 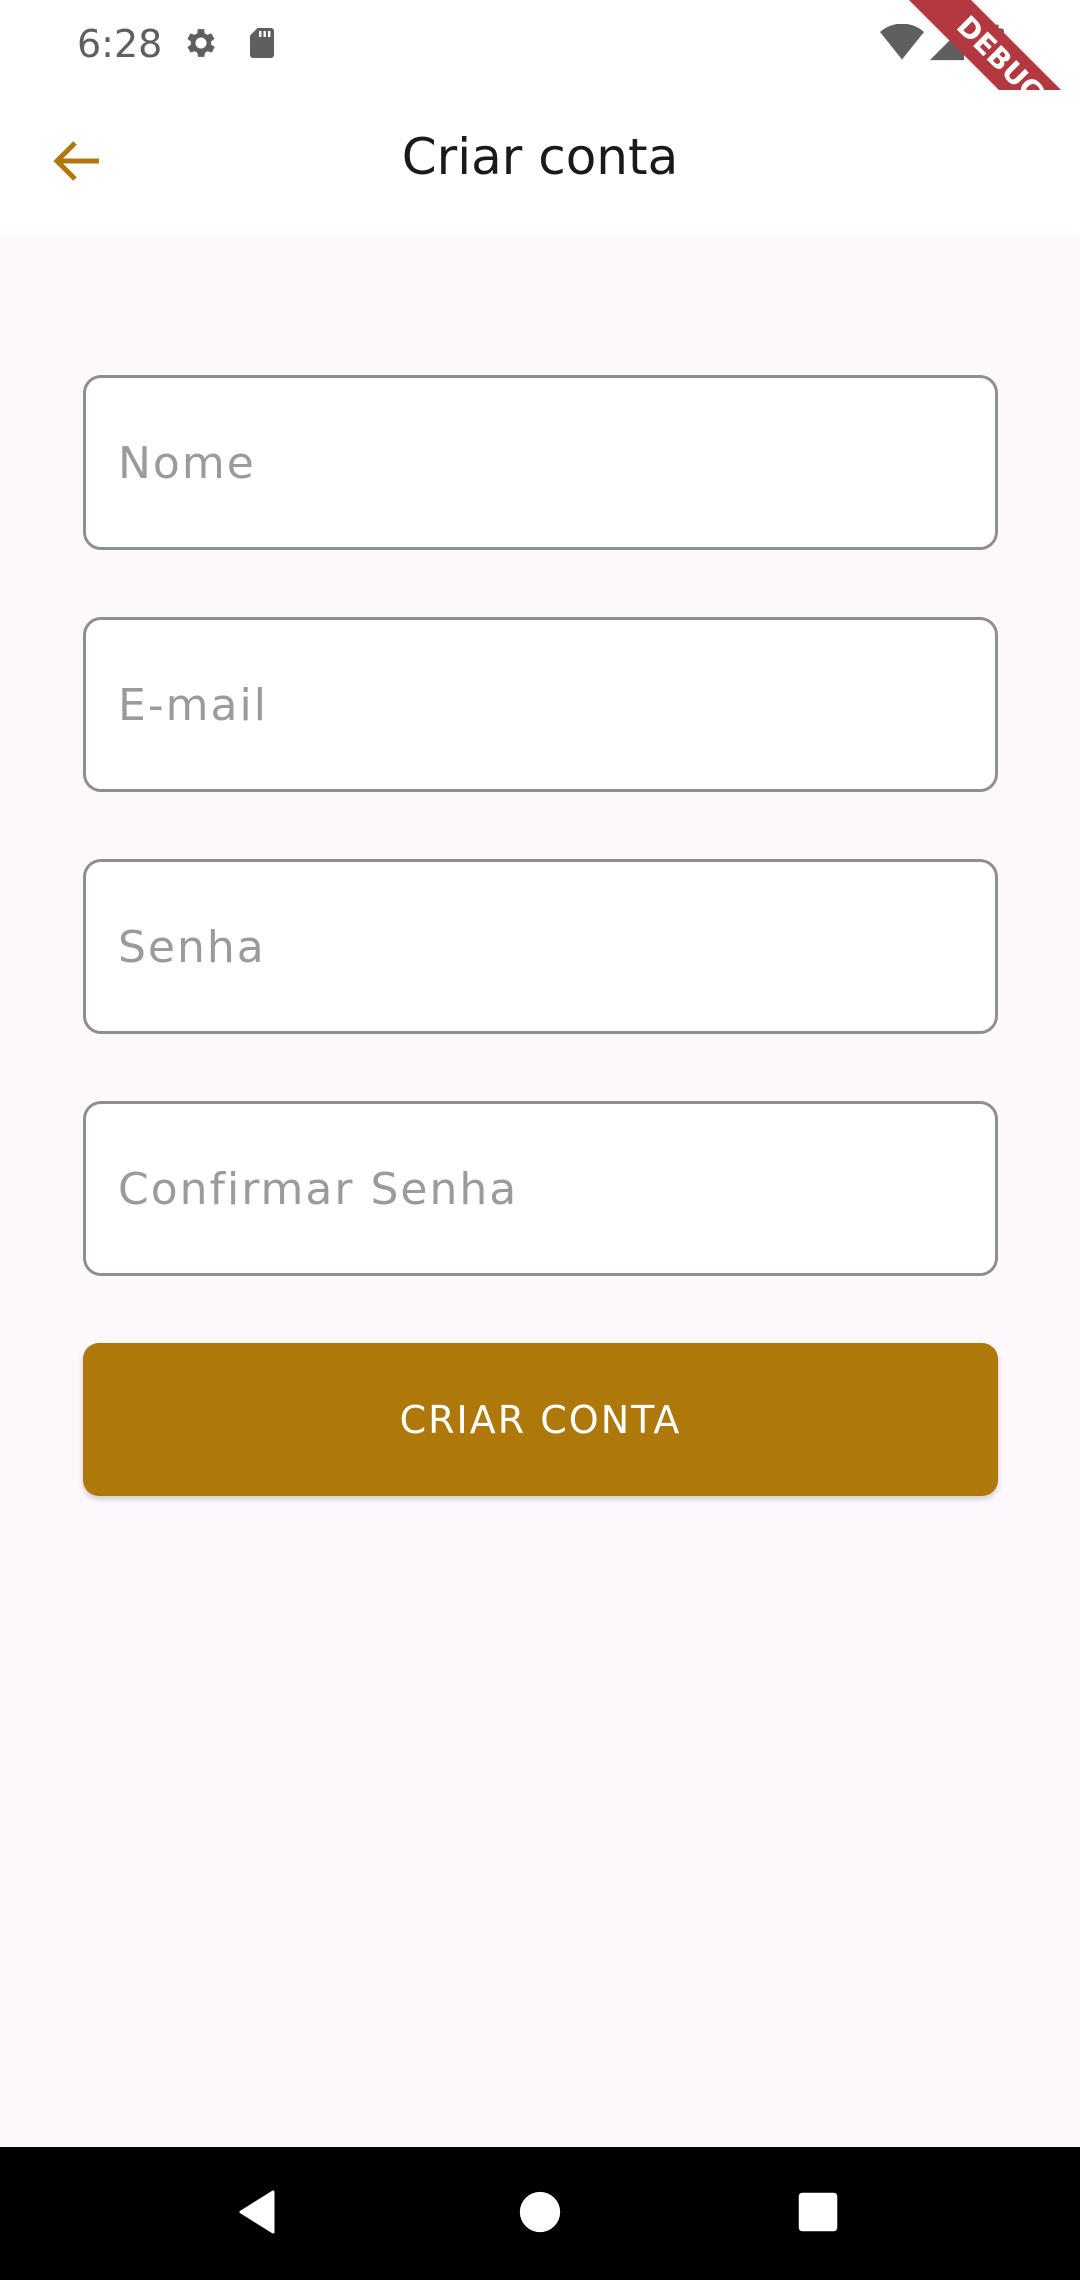 What do you see at coordinates (543, 705) in the screenshot?
I see `email-input` at bounding box center [543, 705].